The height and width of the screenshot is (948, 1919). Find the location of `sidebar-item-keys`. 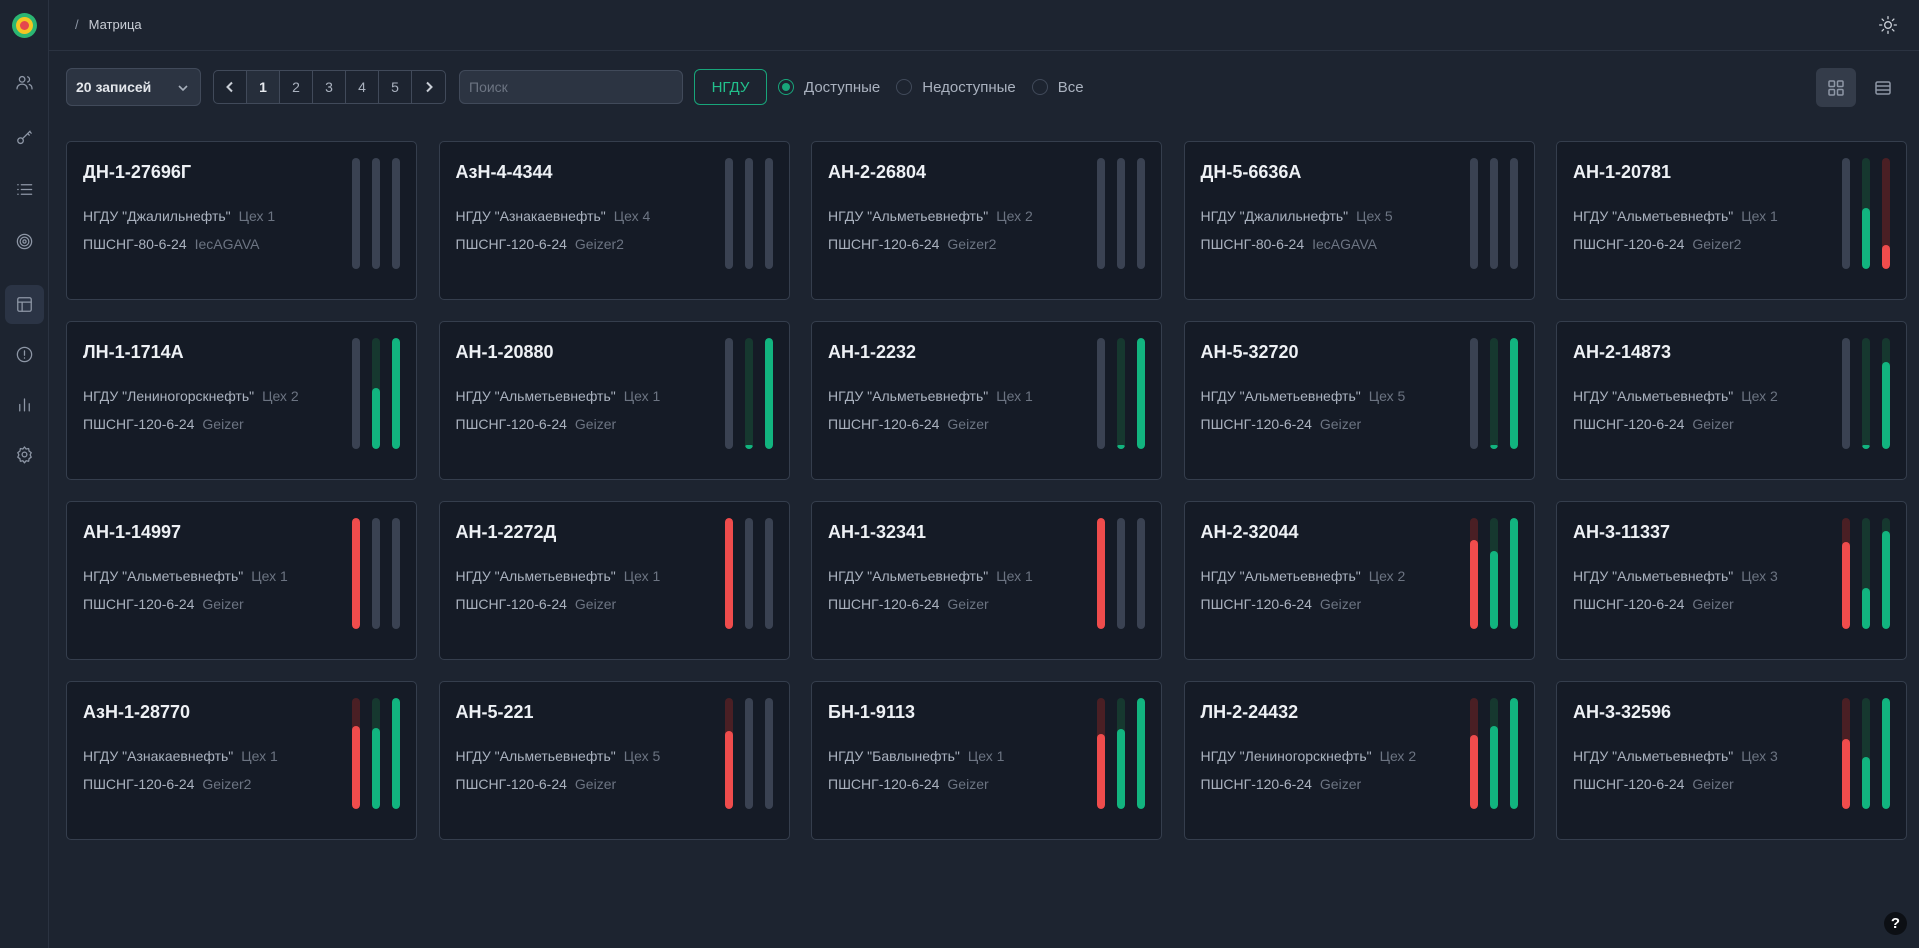

sidebar-item-keys is located at coordinates (24, 137).